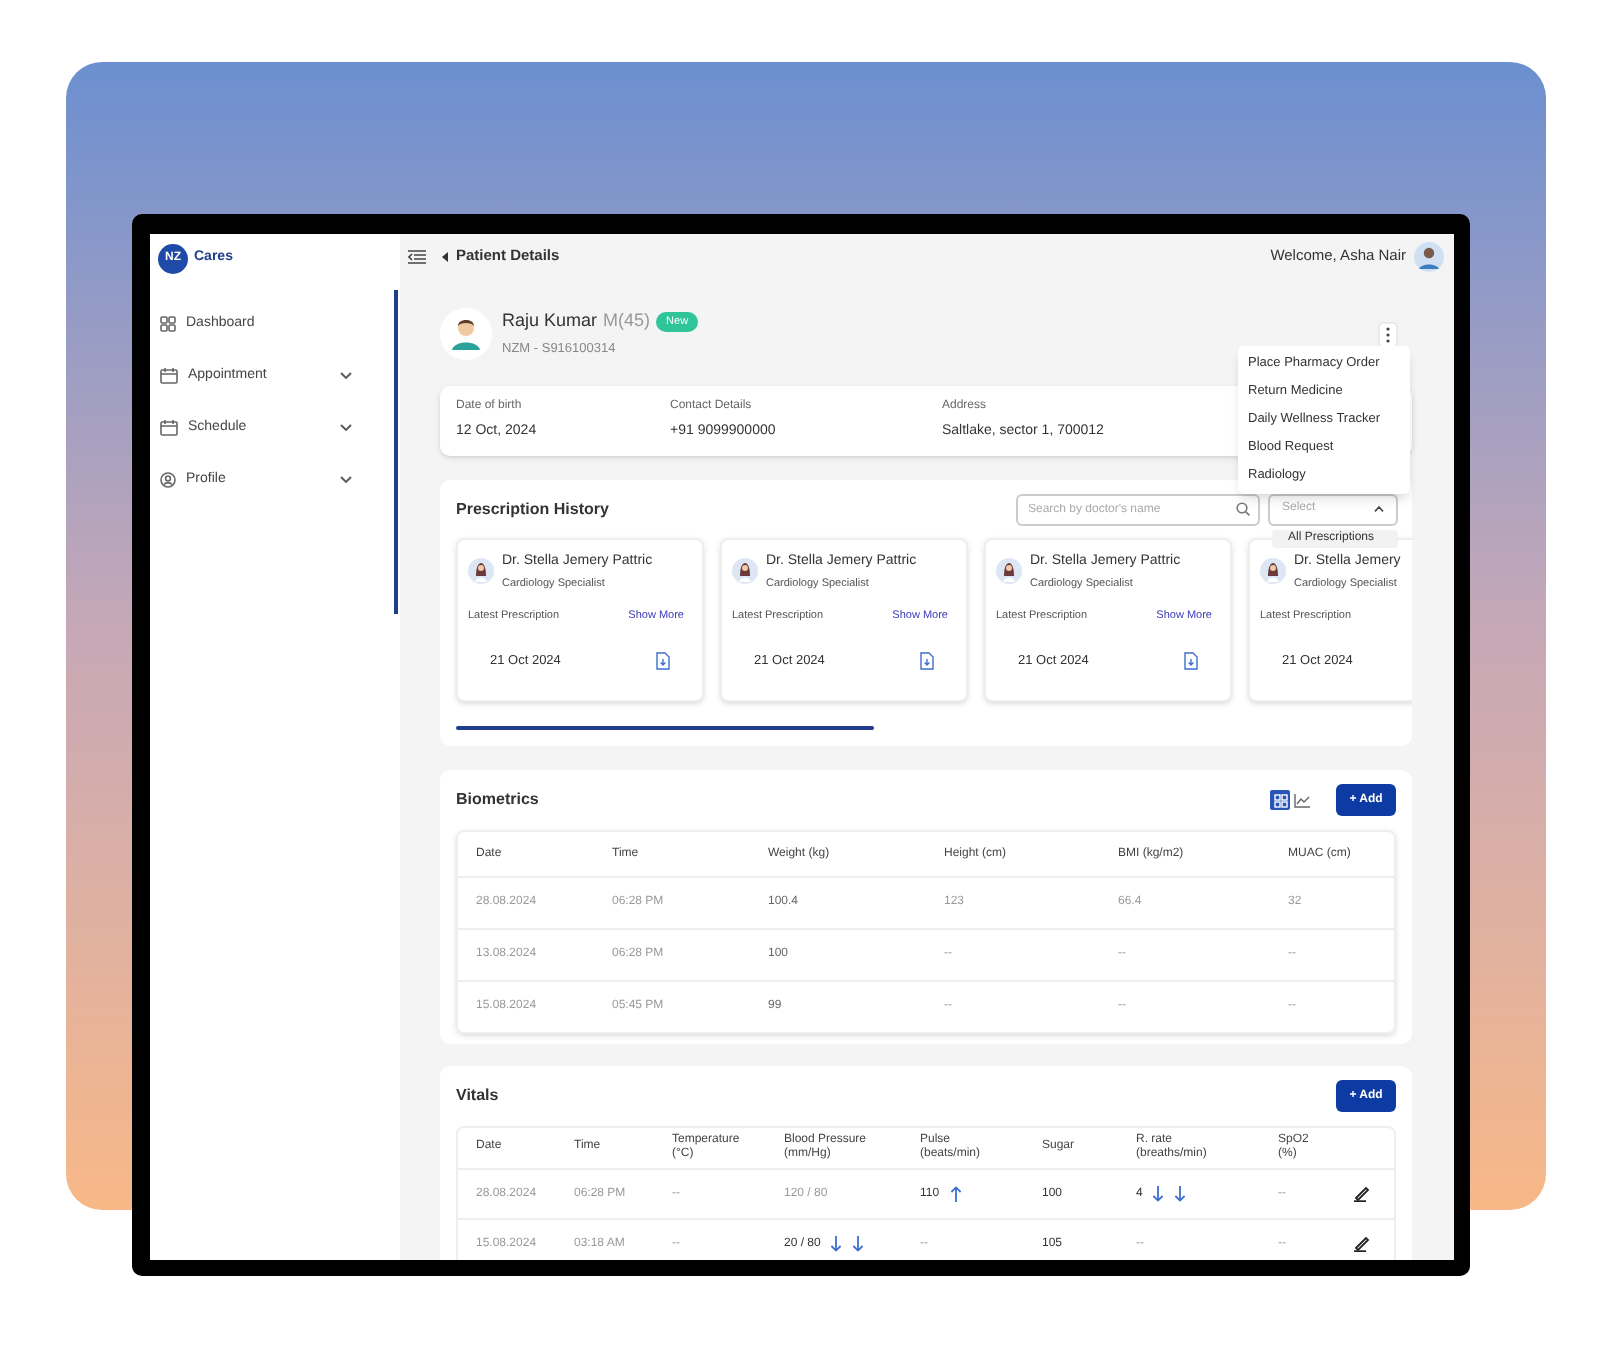 This screenshot has height=1362, width=1600. What do you see at coordinates (445, 256) in the screenshot?
I see `back-arrow-icon` at bounding box center [445, 256].